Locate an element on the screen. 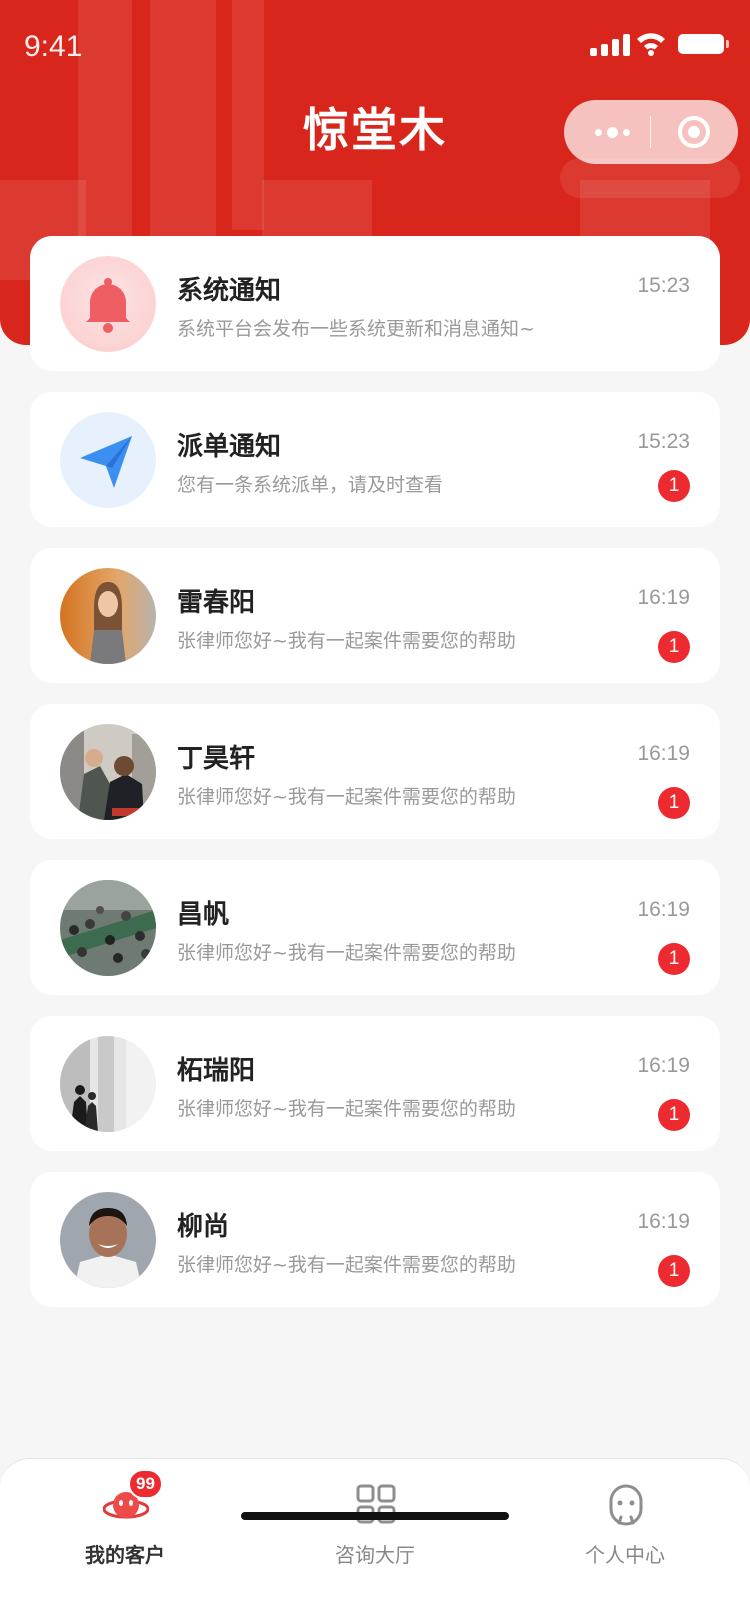 Image resolution: width=750 pixels, height=1624 pixels. capsule-divider is located at coordinates (650, 132).